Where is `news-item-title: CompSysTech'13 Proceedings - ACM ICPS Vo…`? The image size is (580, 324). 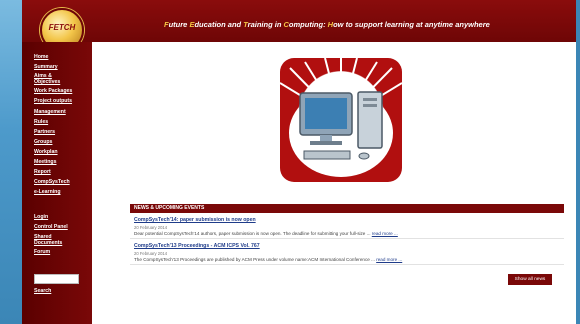
news-item-title: CompSysTech'13 Proceedings - ACM ICPS Vo… is located at coordinates (347, 246).